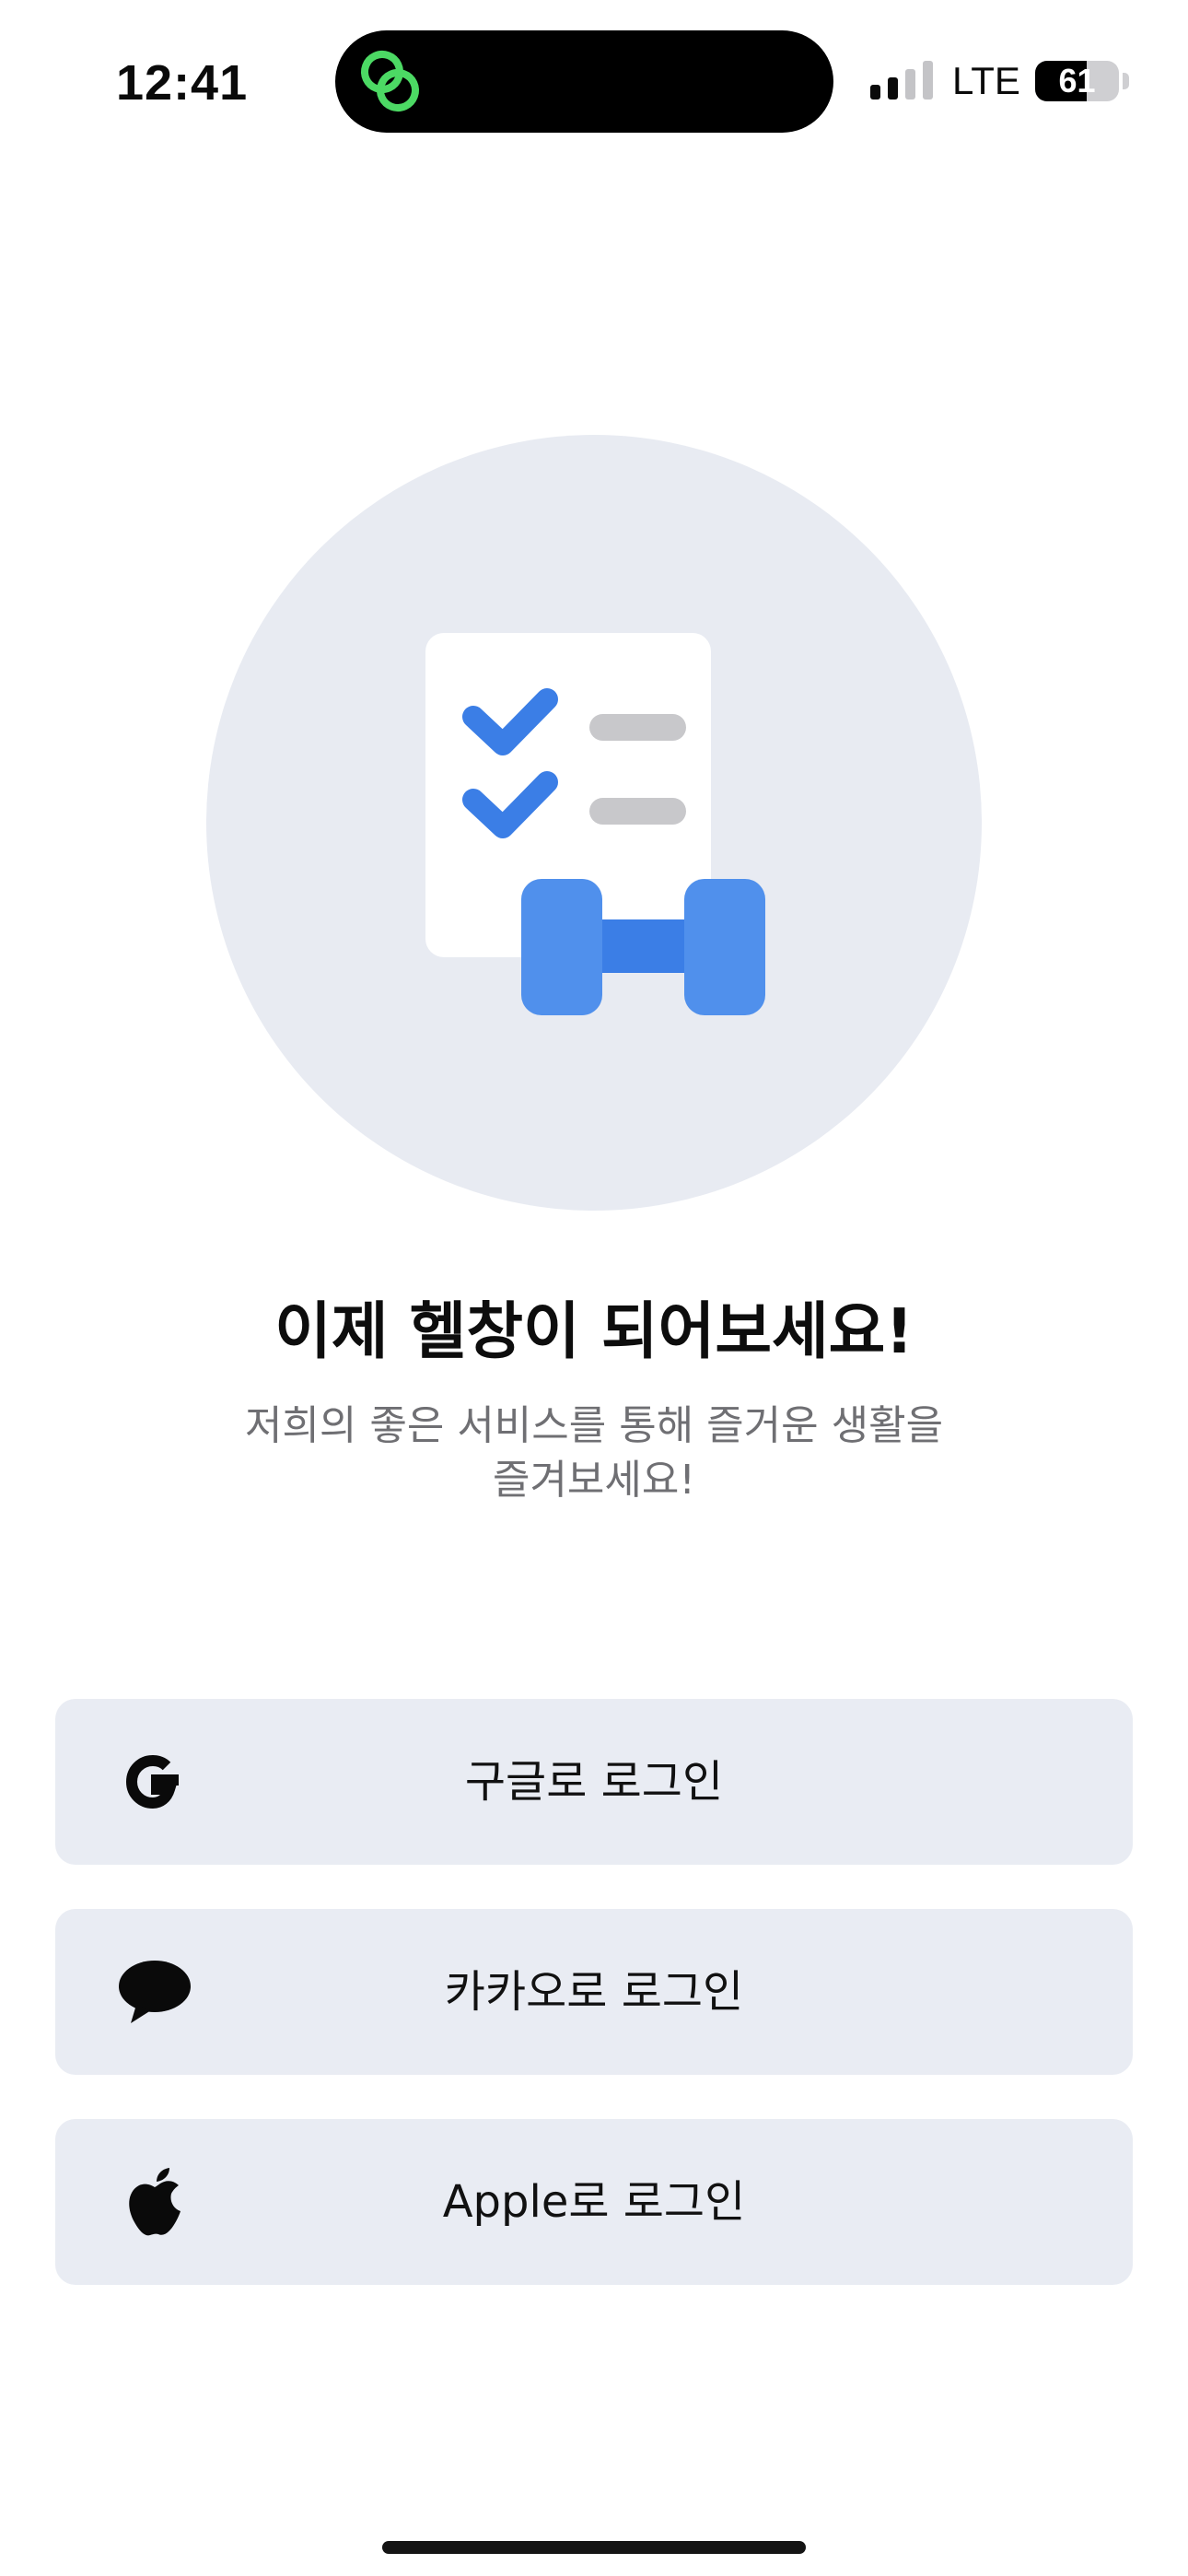  I want to click on dynamic-island, so click(584, 81).